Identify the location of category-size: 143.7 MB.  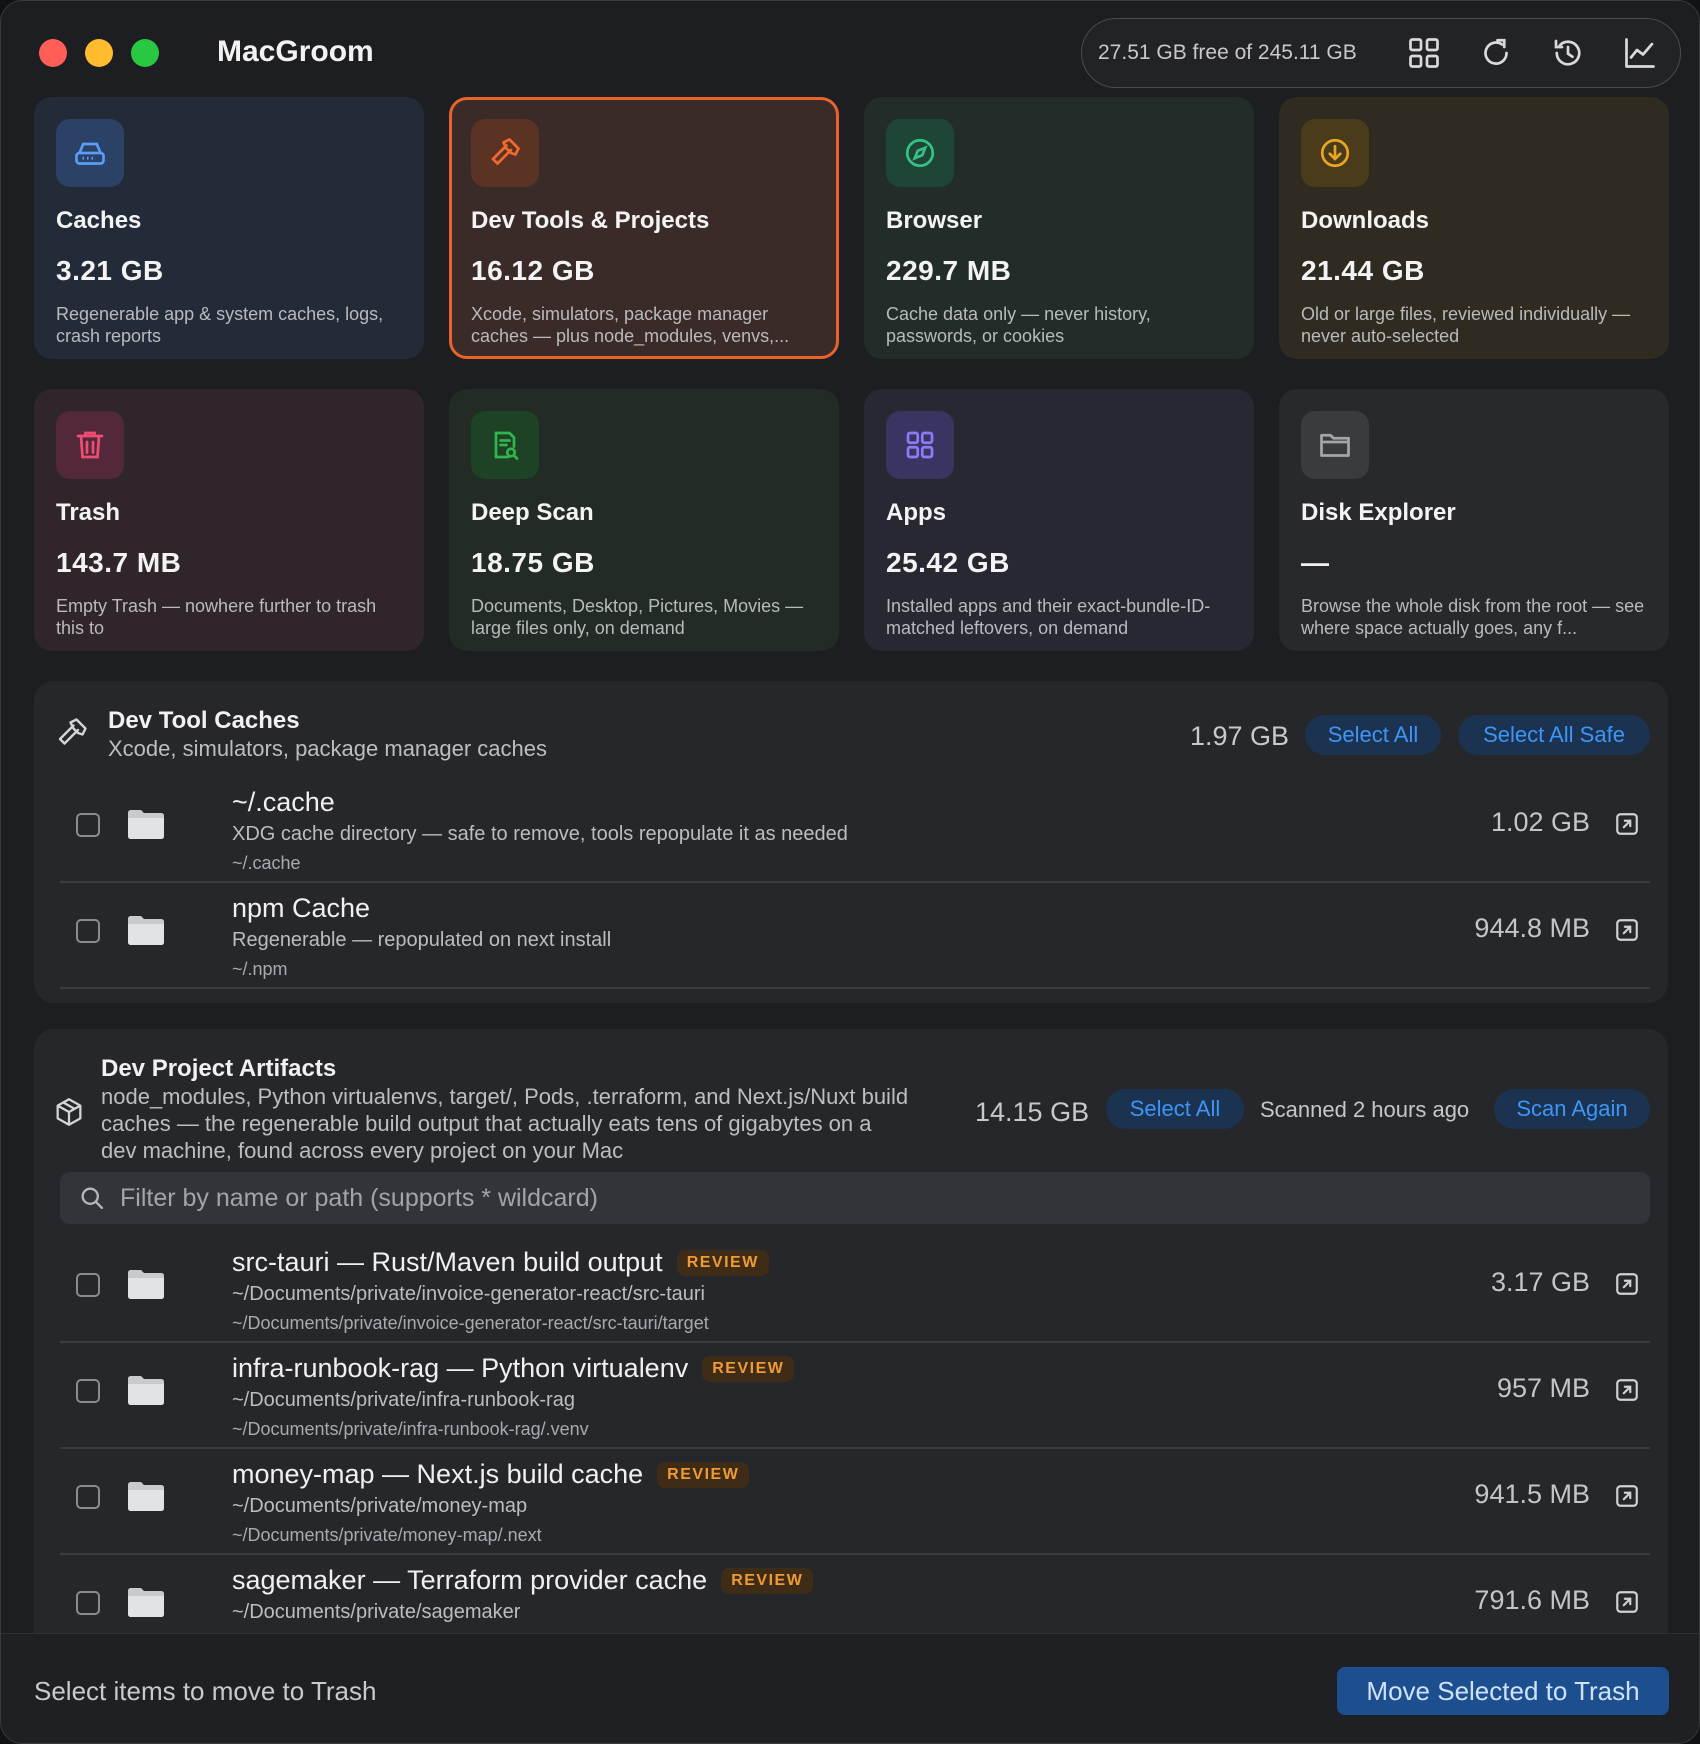
(119, 562).